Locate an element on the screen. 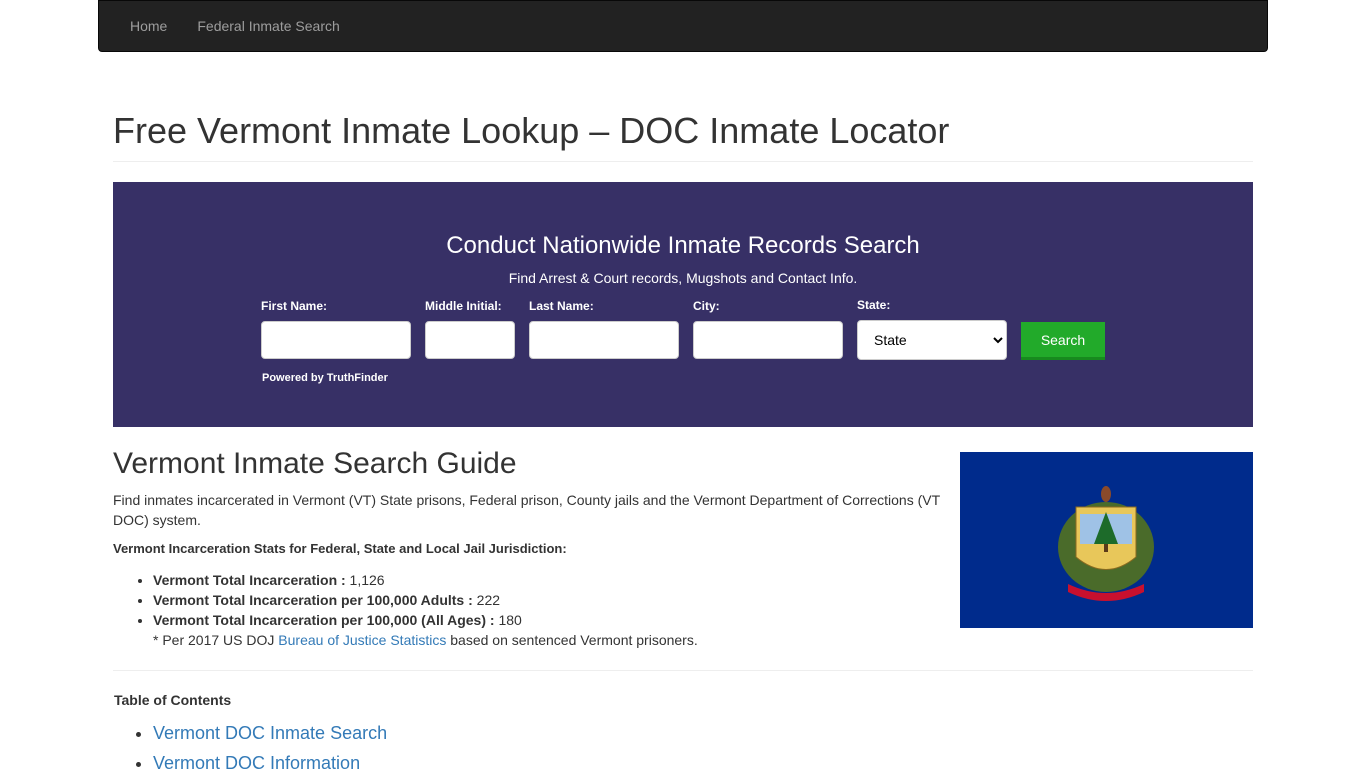 This screenshot has width=1366, height=778. toc-link-doc-inmate-search: Vermont DOC Inmate Search is located at coordinates (270, 733).